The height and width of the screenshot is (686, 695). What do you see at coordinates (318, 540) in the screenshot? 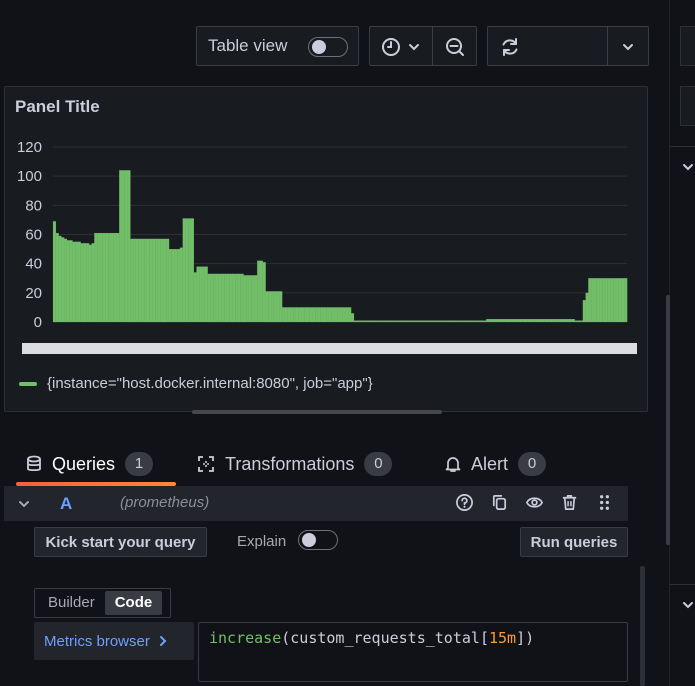
I see `explain-toggle` at bounding box center [318, 540].